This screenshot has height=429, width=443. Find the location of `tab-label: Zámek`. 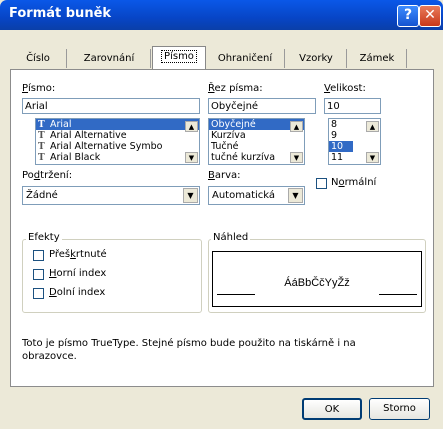

tab-label: Zámek is located at coordinates (377, 58).